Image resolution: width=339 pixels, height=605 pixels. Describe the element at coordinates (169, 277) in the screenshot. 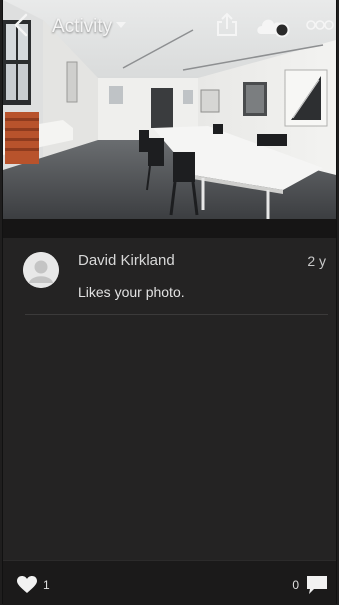

I see `activity-item: David Kirkland 2 y Likes your photo.` at that location.